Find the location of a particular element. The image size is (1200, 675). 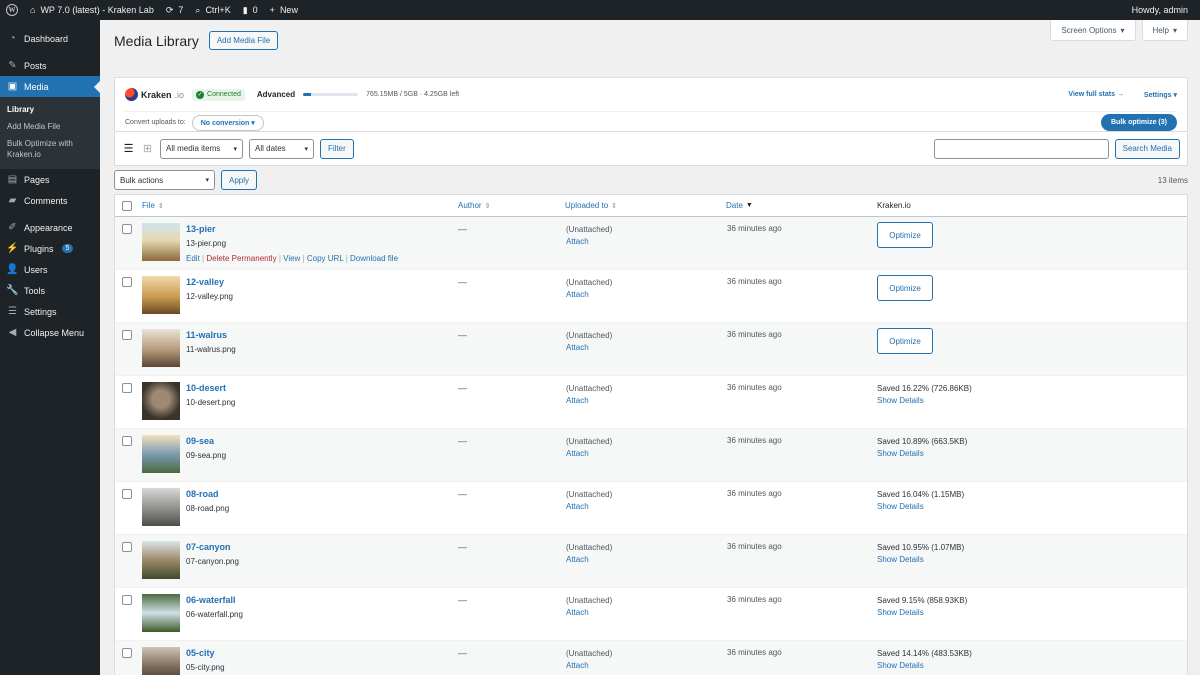

convert-uploads-label: Convert uploads to: is located at coordinates (155, 122).